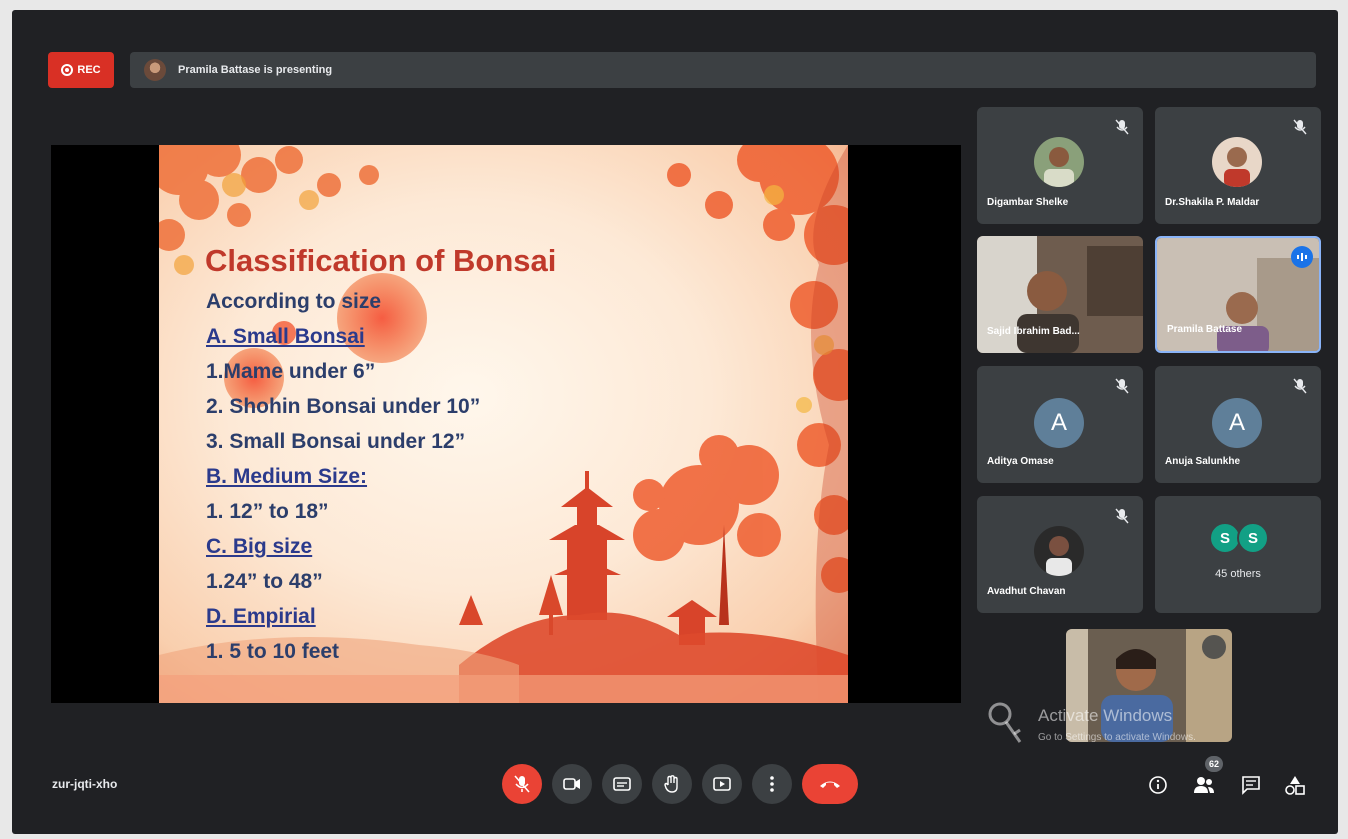  I want to click on raise-hand-button, so click(672, 784).